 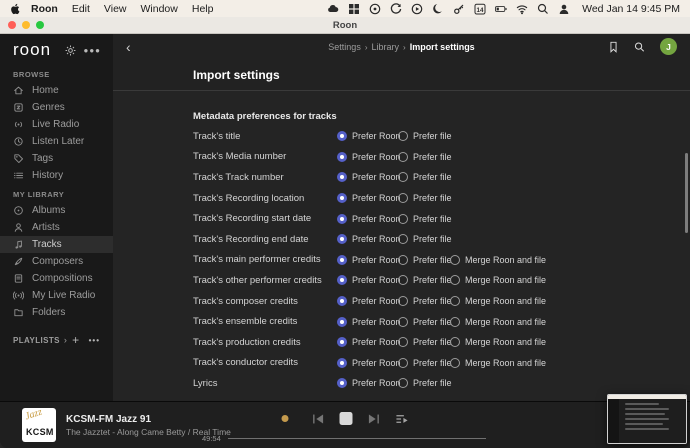 I want to click on sidebar-item-my-live-radio: My Live Radio, so click(x=56, y=295).